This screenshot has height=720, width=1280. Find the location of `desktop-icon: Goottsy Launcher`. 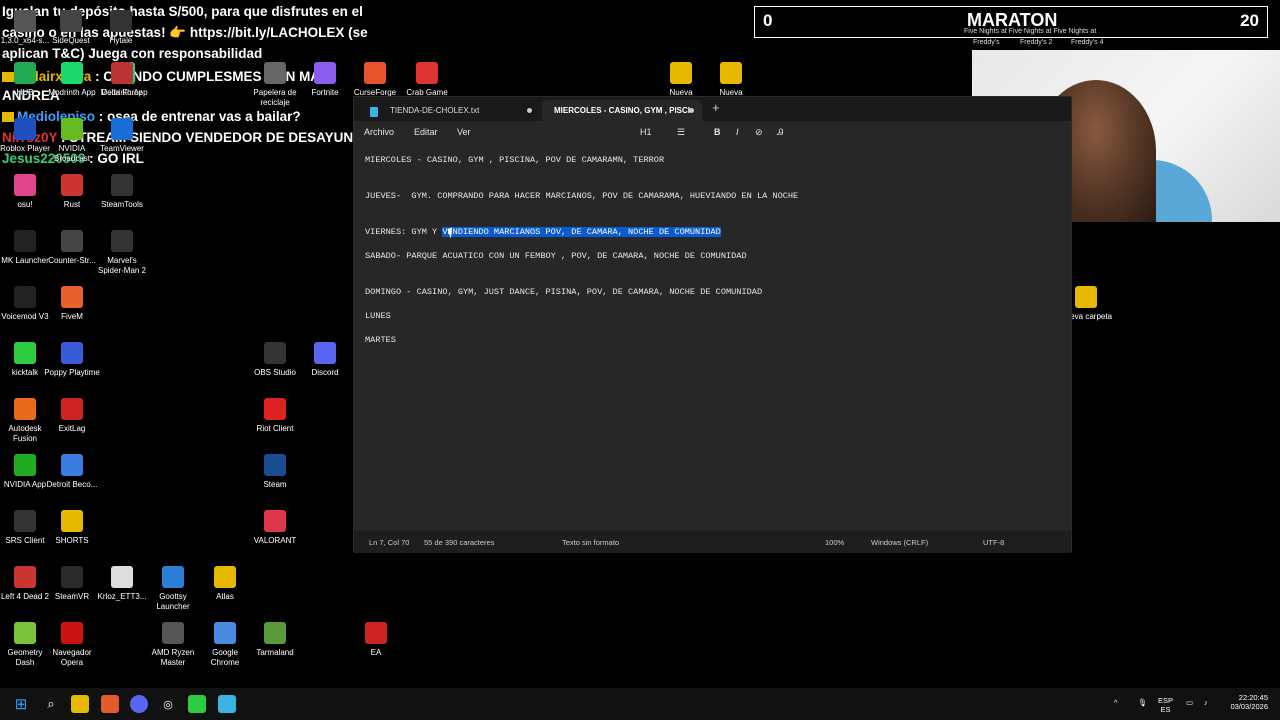

desktop-icon: Goottsy Launcher is located at coordinates (173, 589).